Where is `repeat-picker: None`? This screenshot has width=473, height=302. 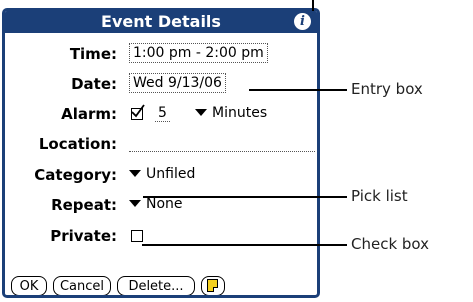 repeat-picker: None is located at coordinates (156, 204).